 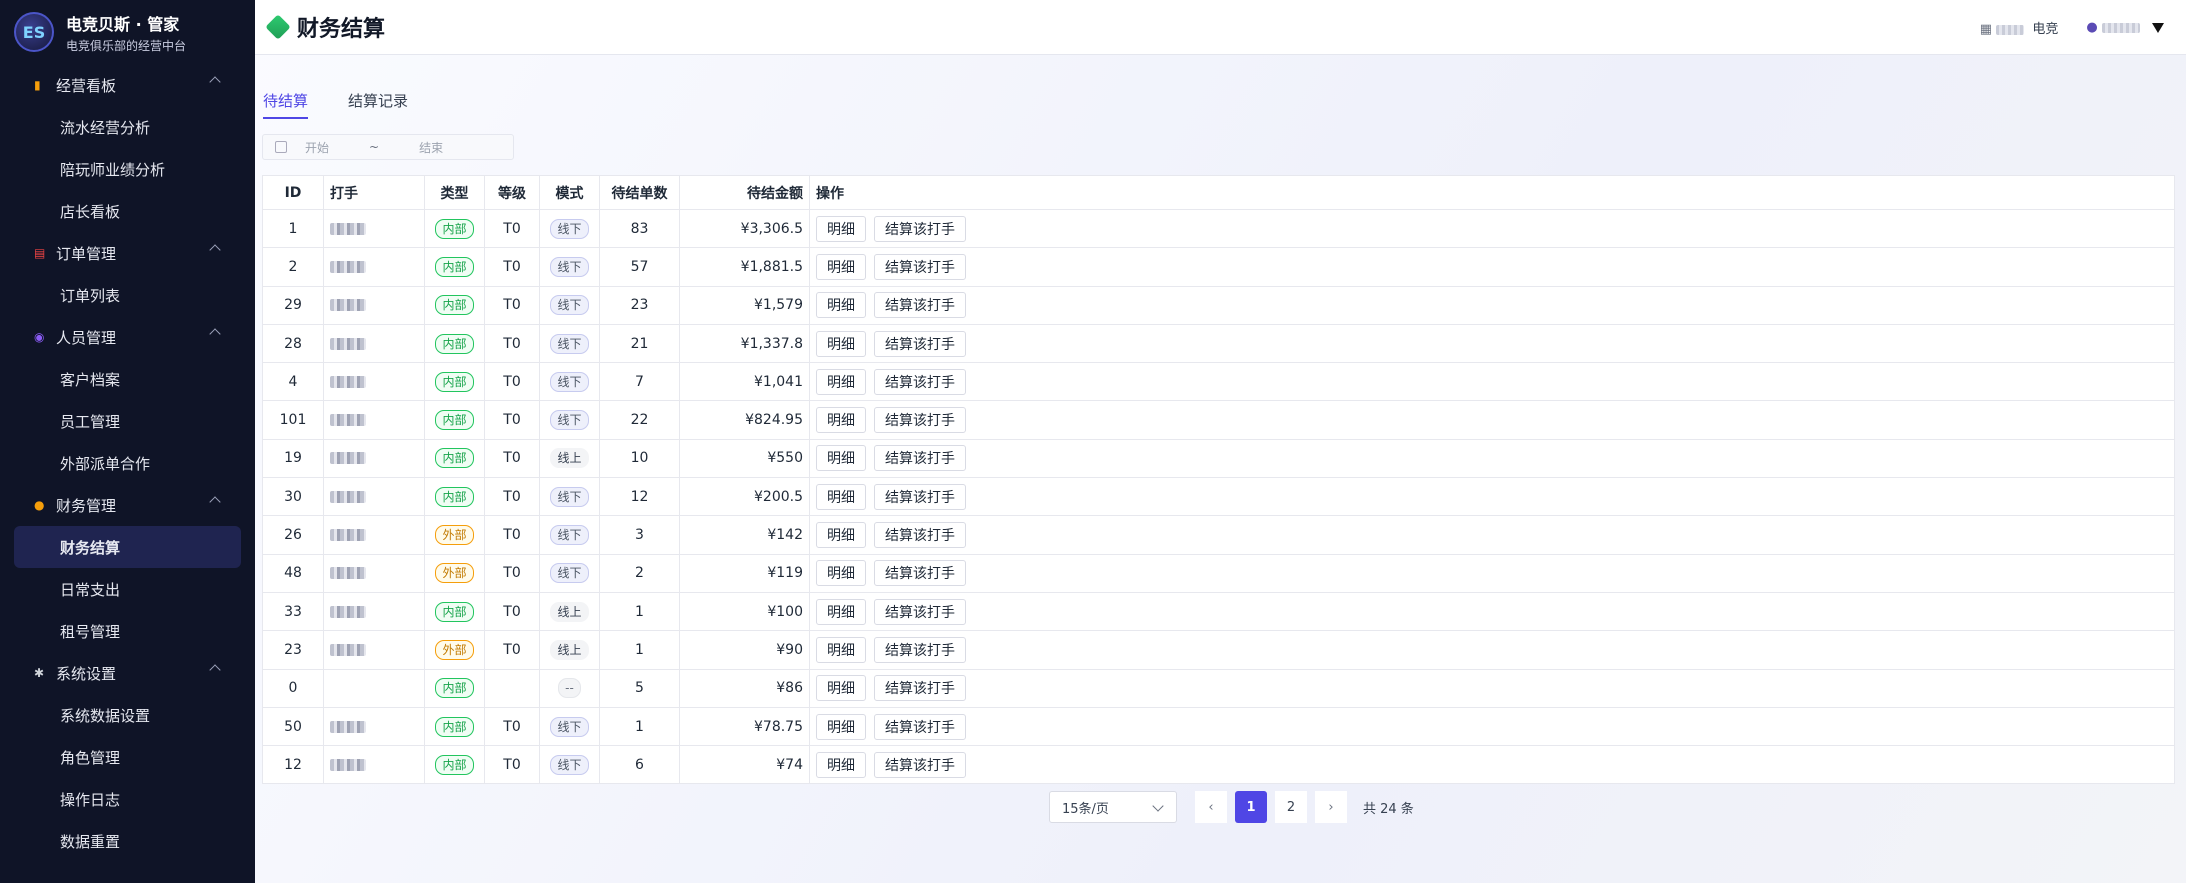 What do you see at coordinates (127, 337) in the screenshot?
I see `sidebar-group-2: ◉ 人员管理` at bounding box center [127, 337].